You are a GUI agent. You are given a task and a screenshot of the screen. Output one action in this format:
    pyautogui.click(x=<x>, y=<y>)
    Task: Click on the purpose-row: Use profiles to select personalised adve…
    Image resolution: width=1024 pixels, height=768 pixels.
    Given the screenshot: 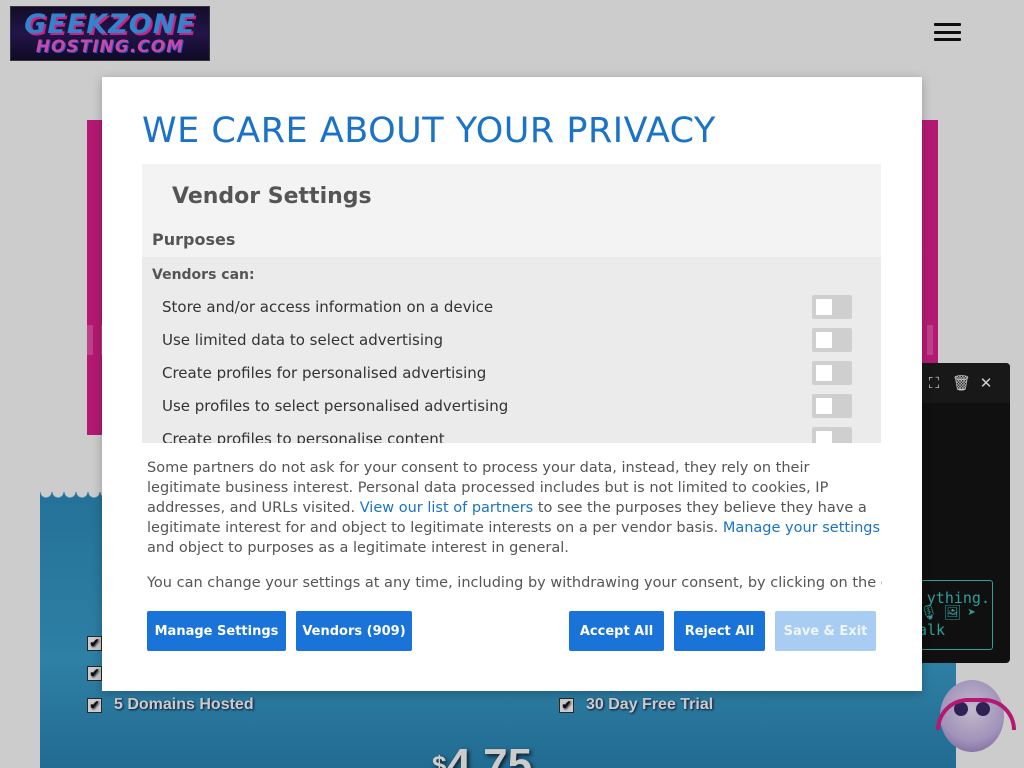 What is the action you would take?
    pyautogui.click(x=507, y=406)
    